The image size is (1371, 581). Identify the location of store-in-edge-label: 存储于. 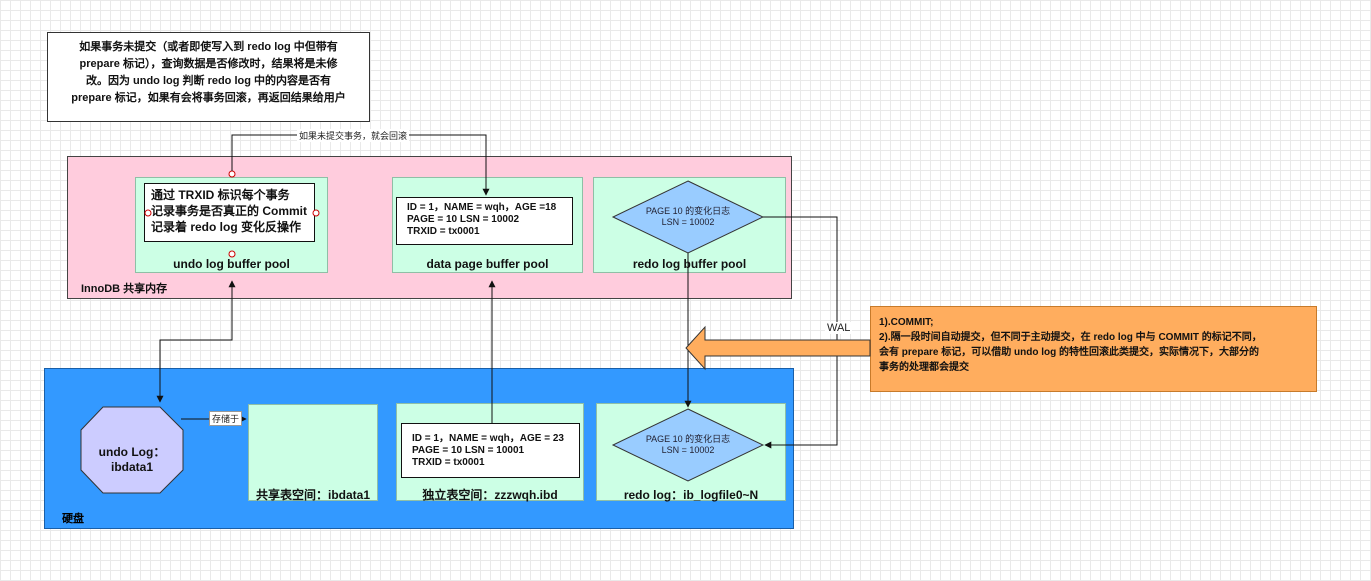
(226, 418).